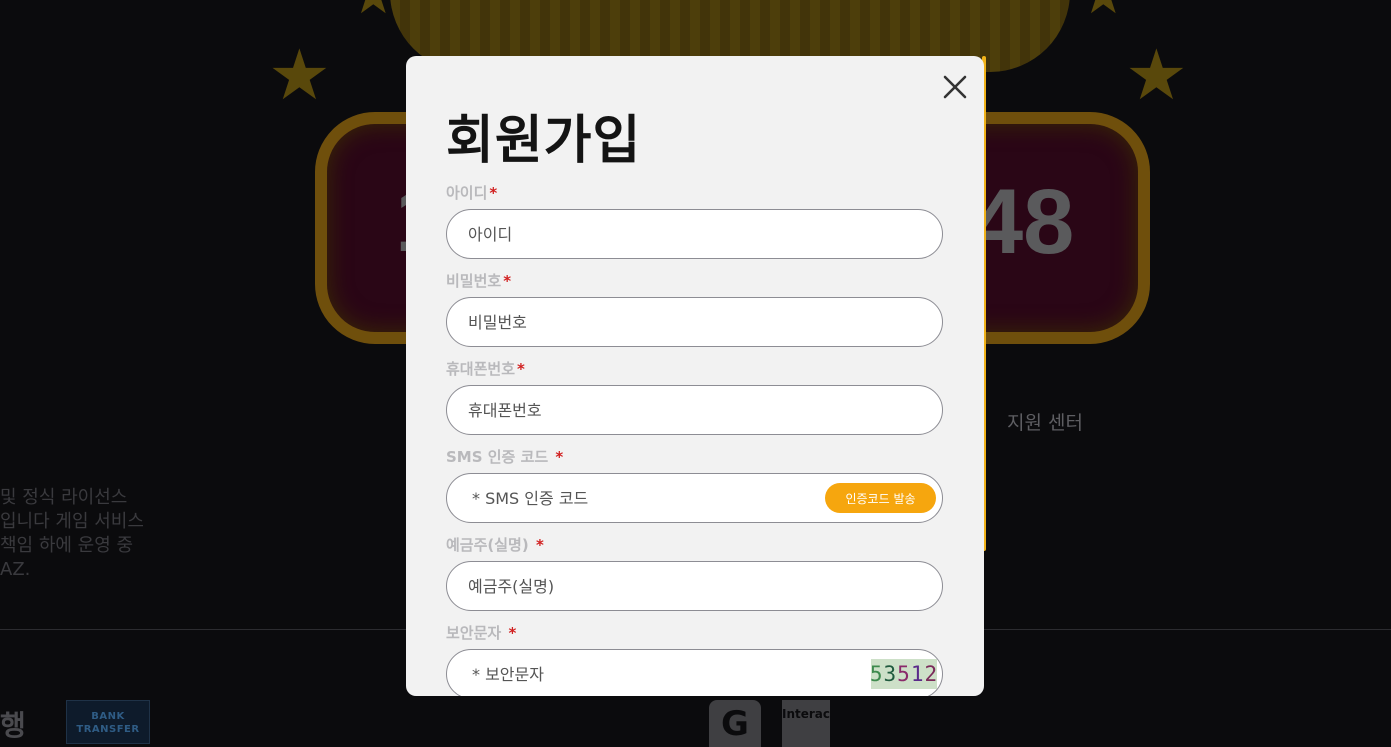  I want to click on captcha-char: 1, so click(917, 674).